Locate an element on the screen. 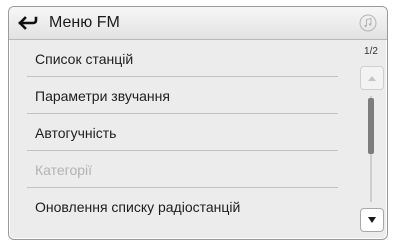 The width and height of the screenshot is (393, 243). menu-item-categories: Категорії is located at coordinates (176, 169).